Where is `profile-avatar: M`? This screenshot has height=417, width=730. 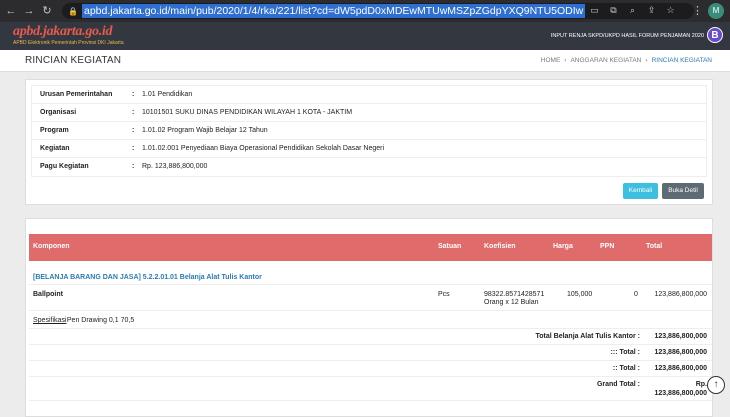 profile-avatar: M is located at coordinates (716, 11).